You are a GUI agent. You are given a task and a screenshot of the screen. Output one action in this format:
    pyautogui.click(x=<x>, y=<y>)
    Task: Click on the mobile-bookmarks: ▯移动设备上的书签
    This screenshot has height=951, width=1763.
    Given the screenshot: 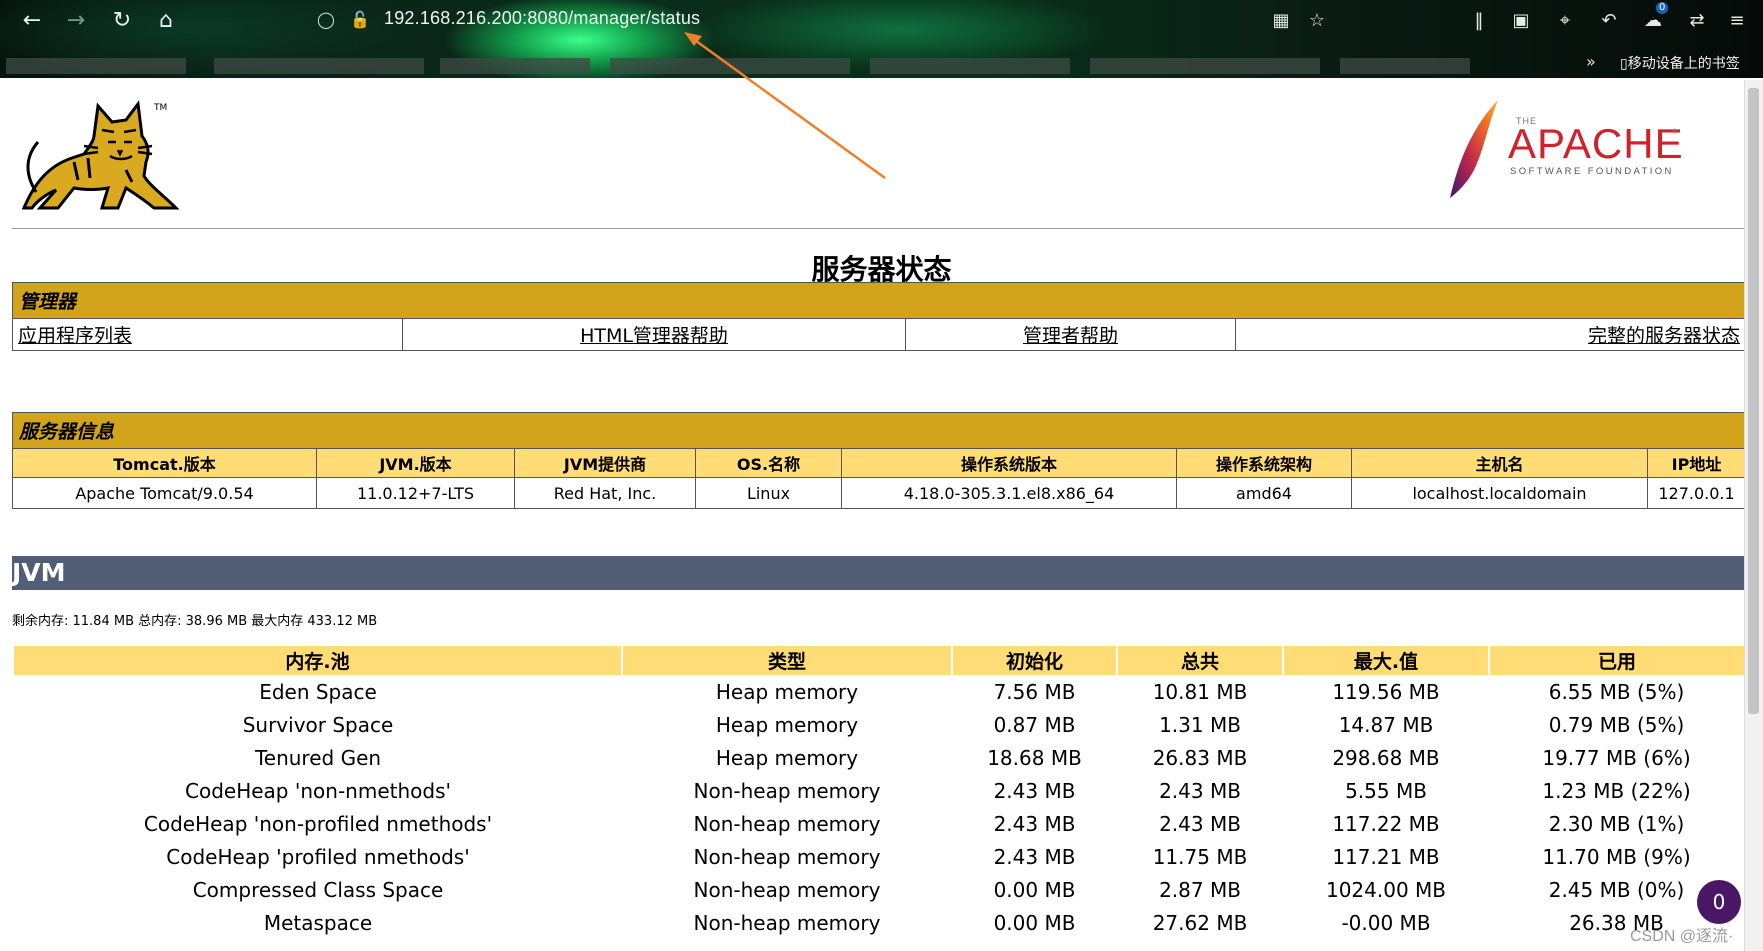 What is the action you would take?
    pyautogui.click(x=1680, y=63)
    